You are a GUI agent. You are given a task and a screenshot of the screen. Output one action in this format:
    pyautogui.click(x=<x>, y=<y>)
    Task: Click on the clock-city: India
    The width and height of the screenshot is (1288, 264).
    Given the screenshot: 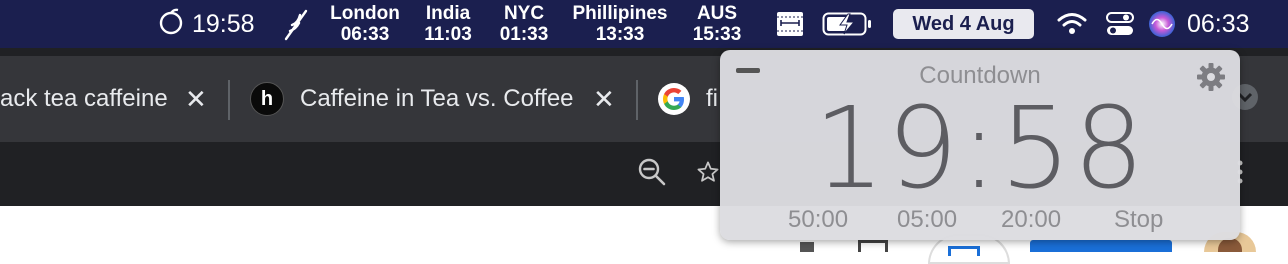 What is the action you would take?
    pyautogui.click(x=448, y=13)
    